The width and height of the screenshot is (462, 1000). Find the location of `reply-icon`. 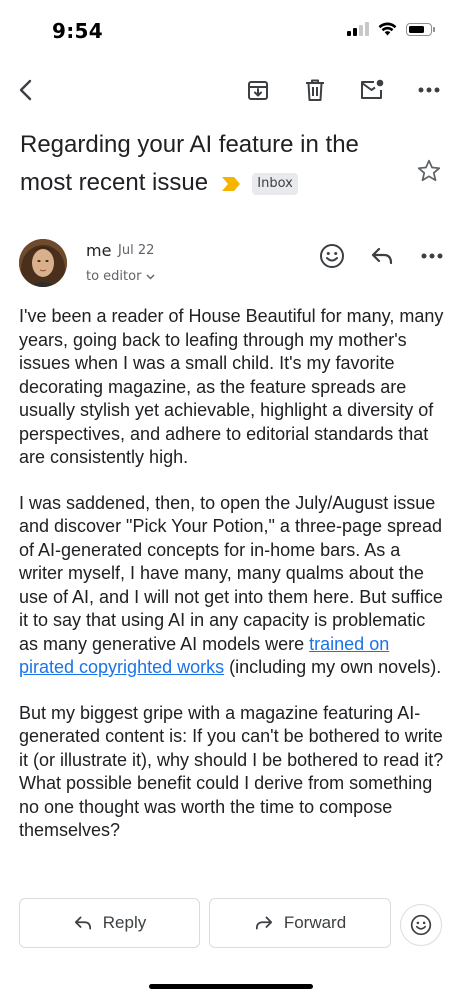

reply-icon is located at coordinates (382, 256).